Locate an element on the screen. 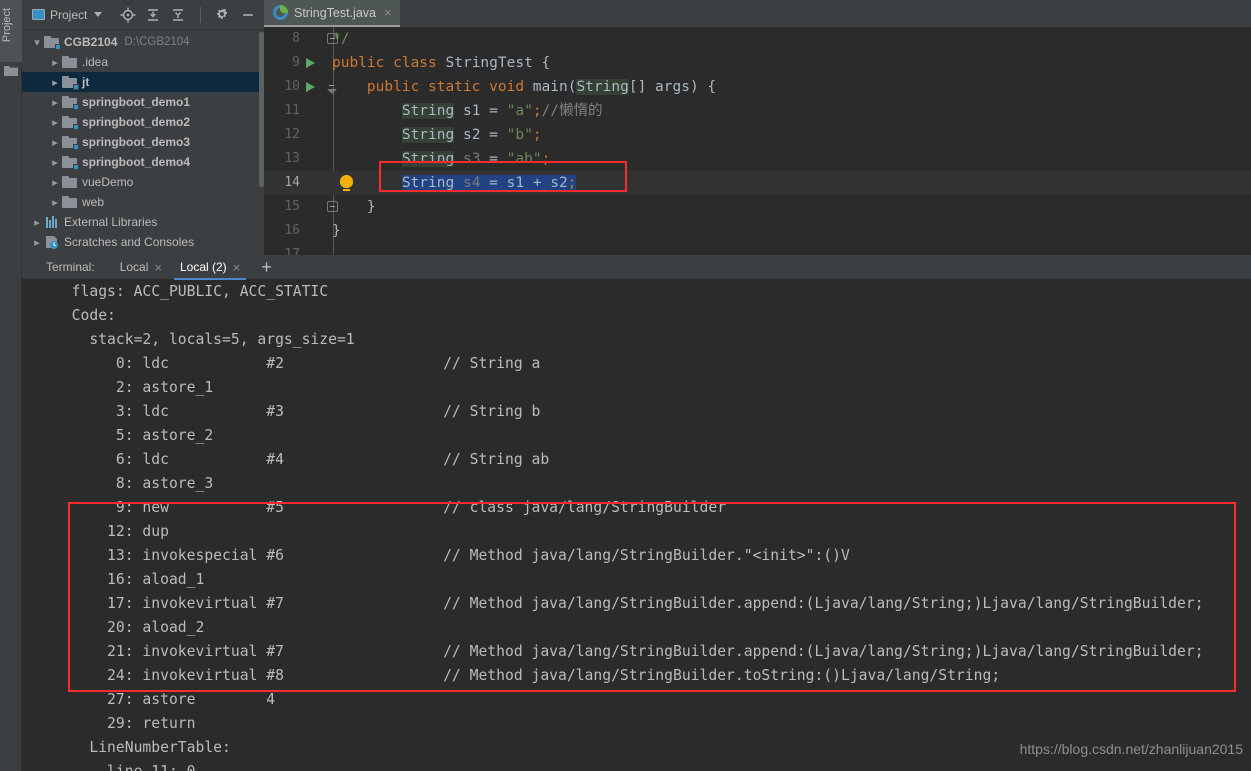 Image resolution: width=1251 pixels, height=771 pixels. project-toolbar-title: Project is located at coordinates (69, 14).